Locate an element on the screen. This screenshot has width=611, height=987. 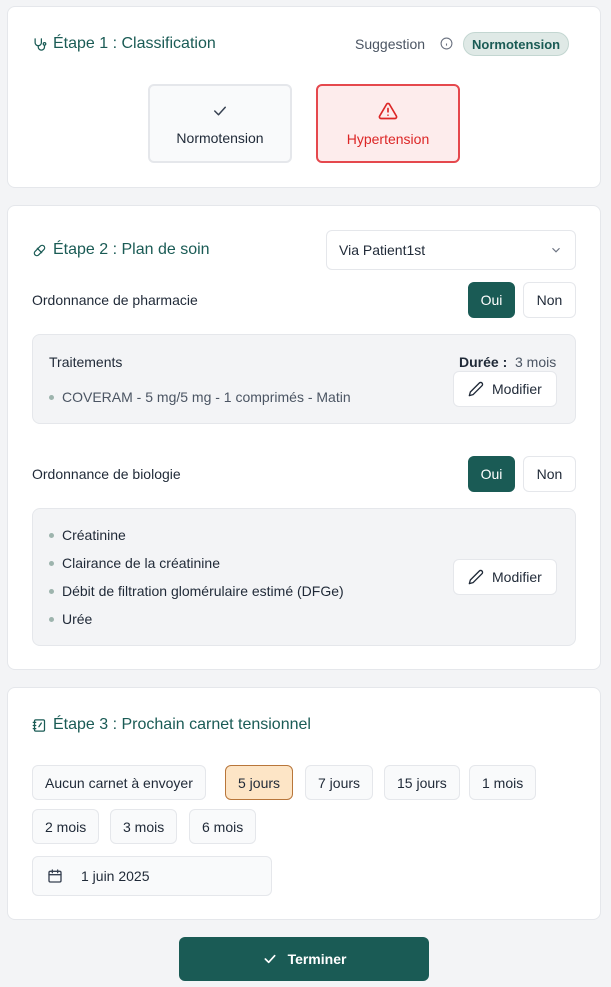
pharmacy-yes-button: Oui is located at coordinates (491, 300).